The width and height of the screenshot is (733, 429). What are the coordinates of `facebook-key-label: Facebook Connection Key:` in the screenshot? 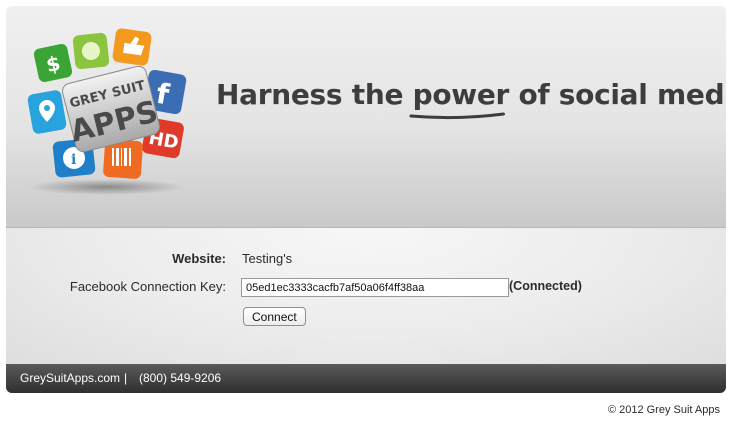 It's located at (147, 286).